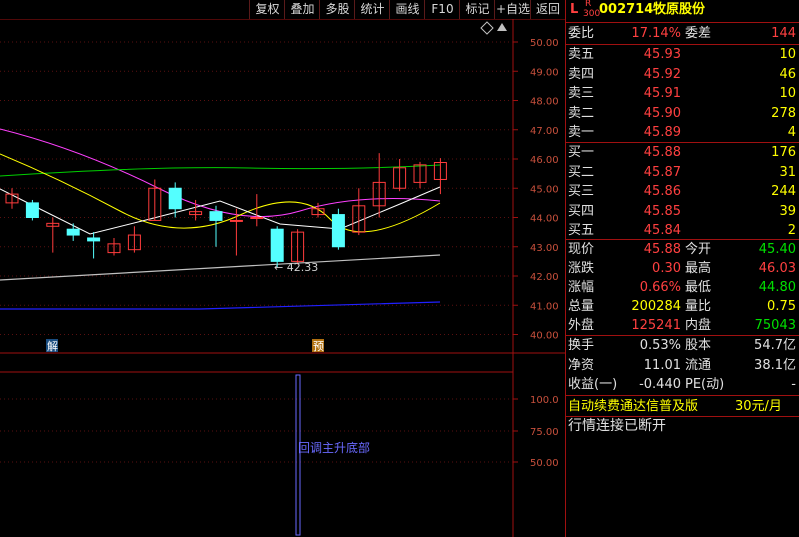 Image resolution: width=799 pixels, height=537 pixels. Describe the element at coordinates (581, 268) in the screenshot. I see `stat-label: 涨跌` at that location.